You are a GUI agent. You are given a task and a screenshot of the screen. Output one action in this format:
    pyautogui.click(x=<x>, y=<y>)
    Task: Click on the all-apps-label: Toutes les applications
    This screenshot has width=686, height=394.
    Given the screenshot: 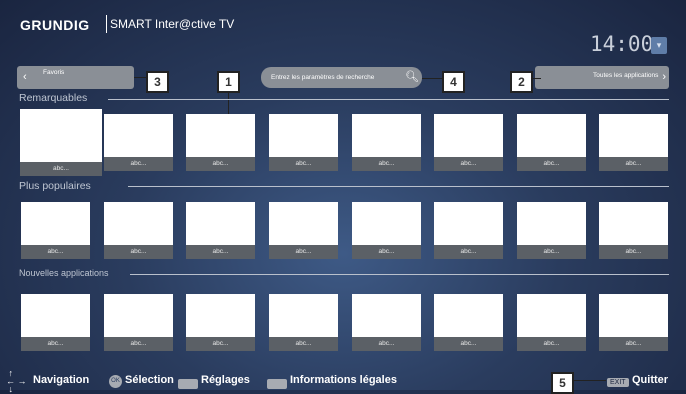 What is the action you would take?
    pyautogui.click(x=626, y=75)
    